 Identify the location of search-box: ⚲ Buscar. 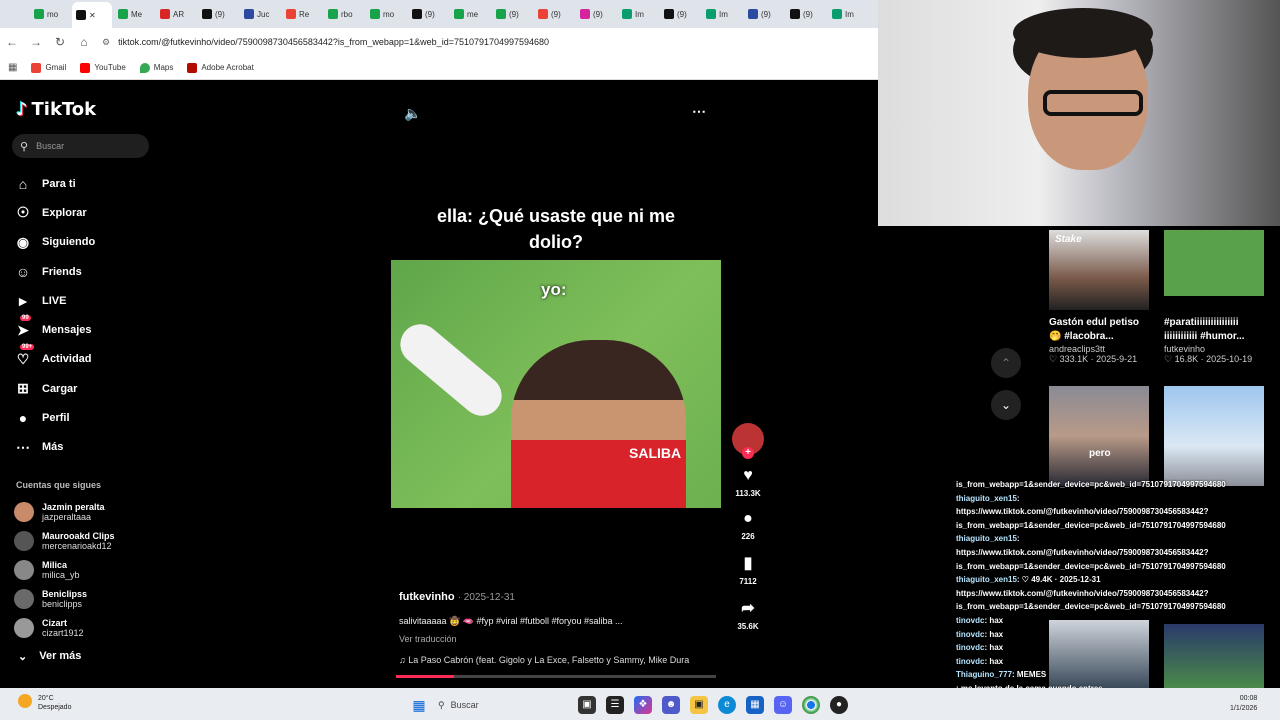
(80, 146).